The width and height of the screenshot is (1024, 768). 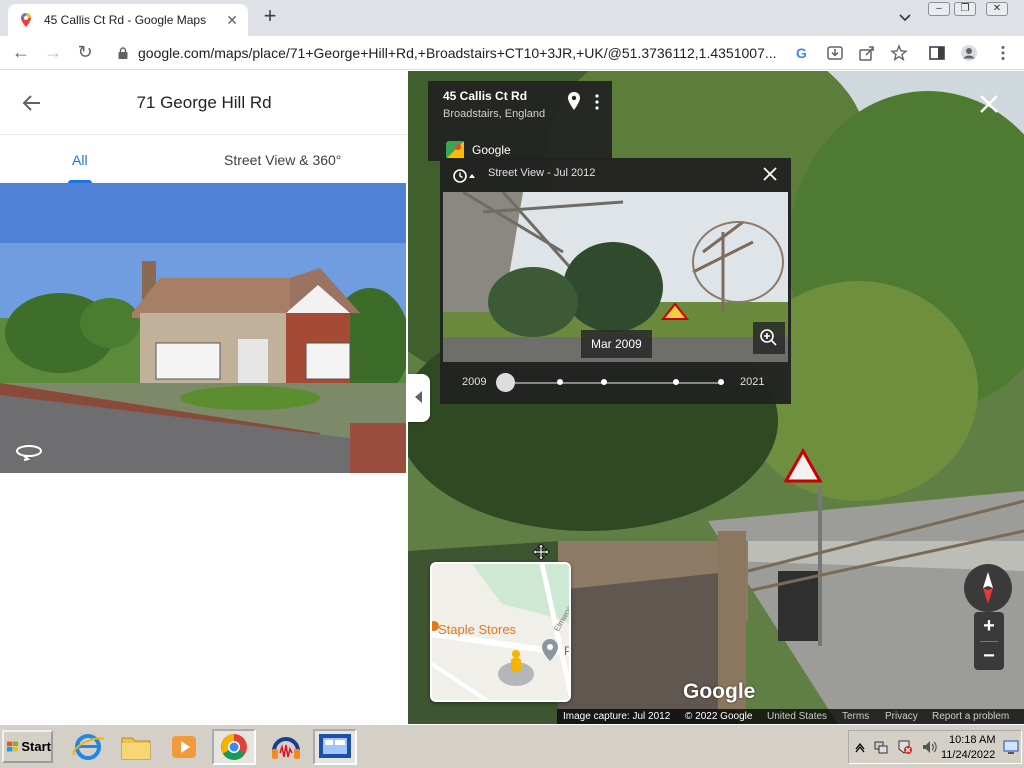 I want to click on network-icon, so click(x=881, y=747).